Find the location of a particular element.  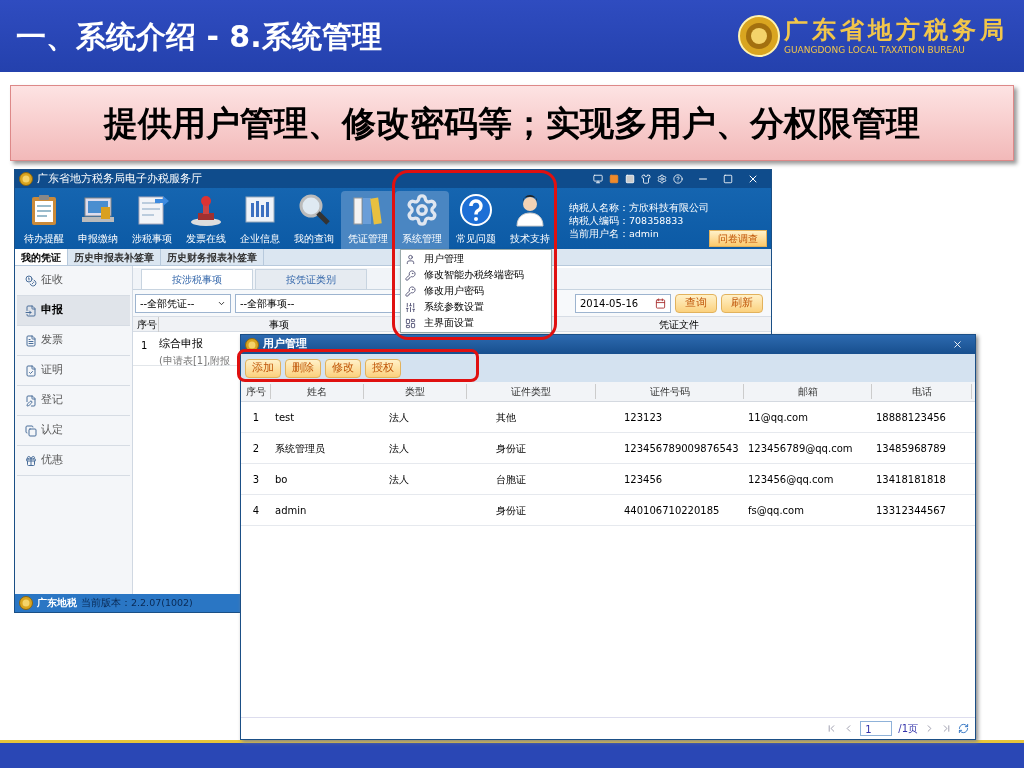

toolbar-button: 添加 is located at coordinates (263, 368).